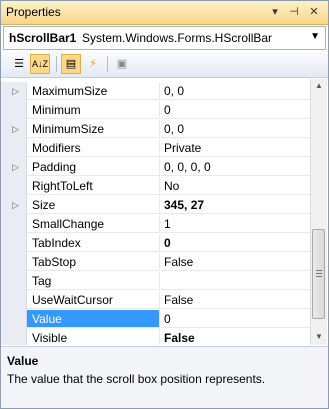 This screenshot has width=329, height=409. Describe the element at coordinates (93, 243) in the screenshot. I see `property-name: TabIndex` at that location.